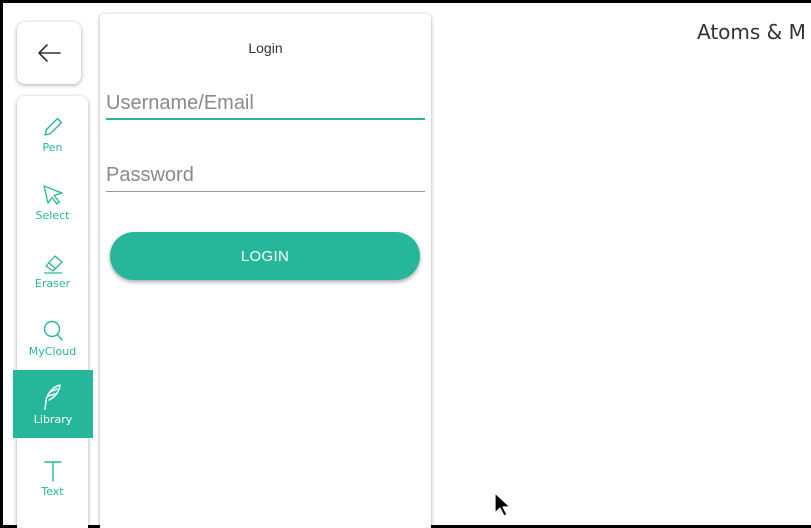 The height and width of the screenshot is (528, 811). I want to click on tool-label: Pen, so click(52, 147).